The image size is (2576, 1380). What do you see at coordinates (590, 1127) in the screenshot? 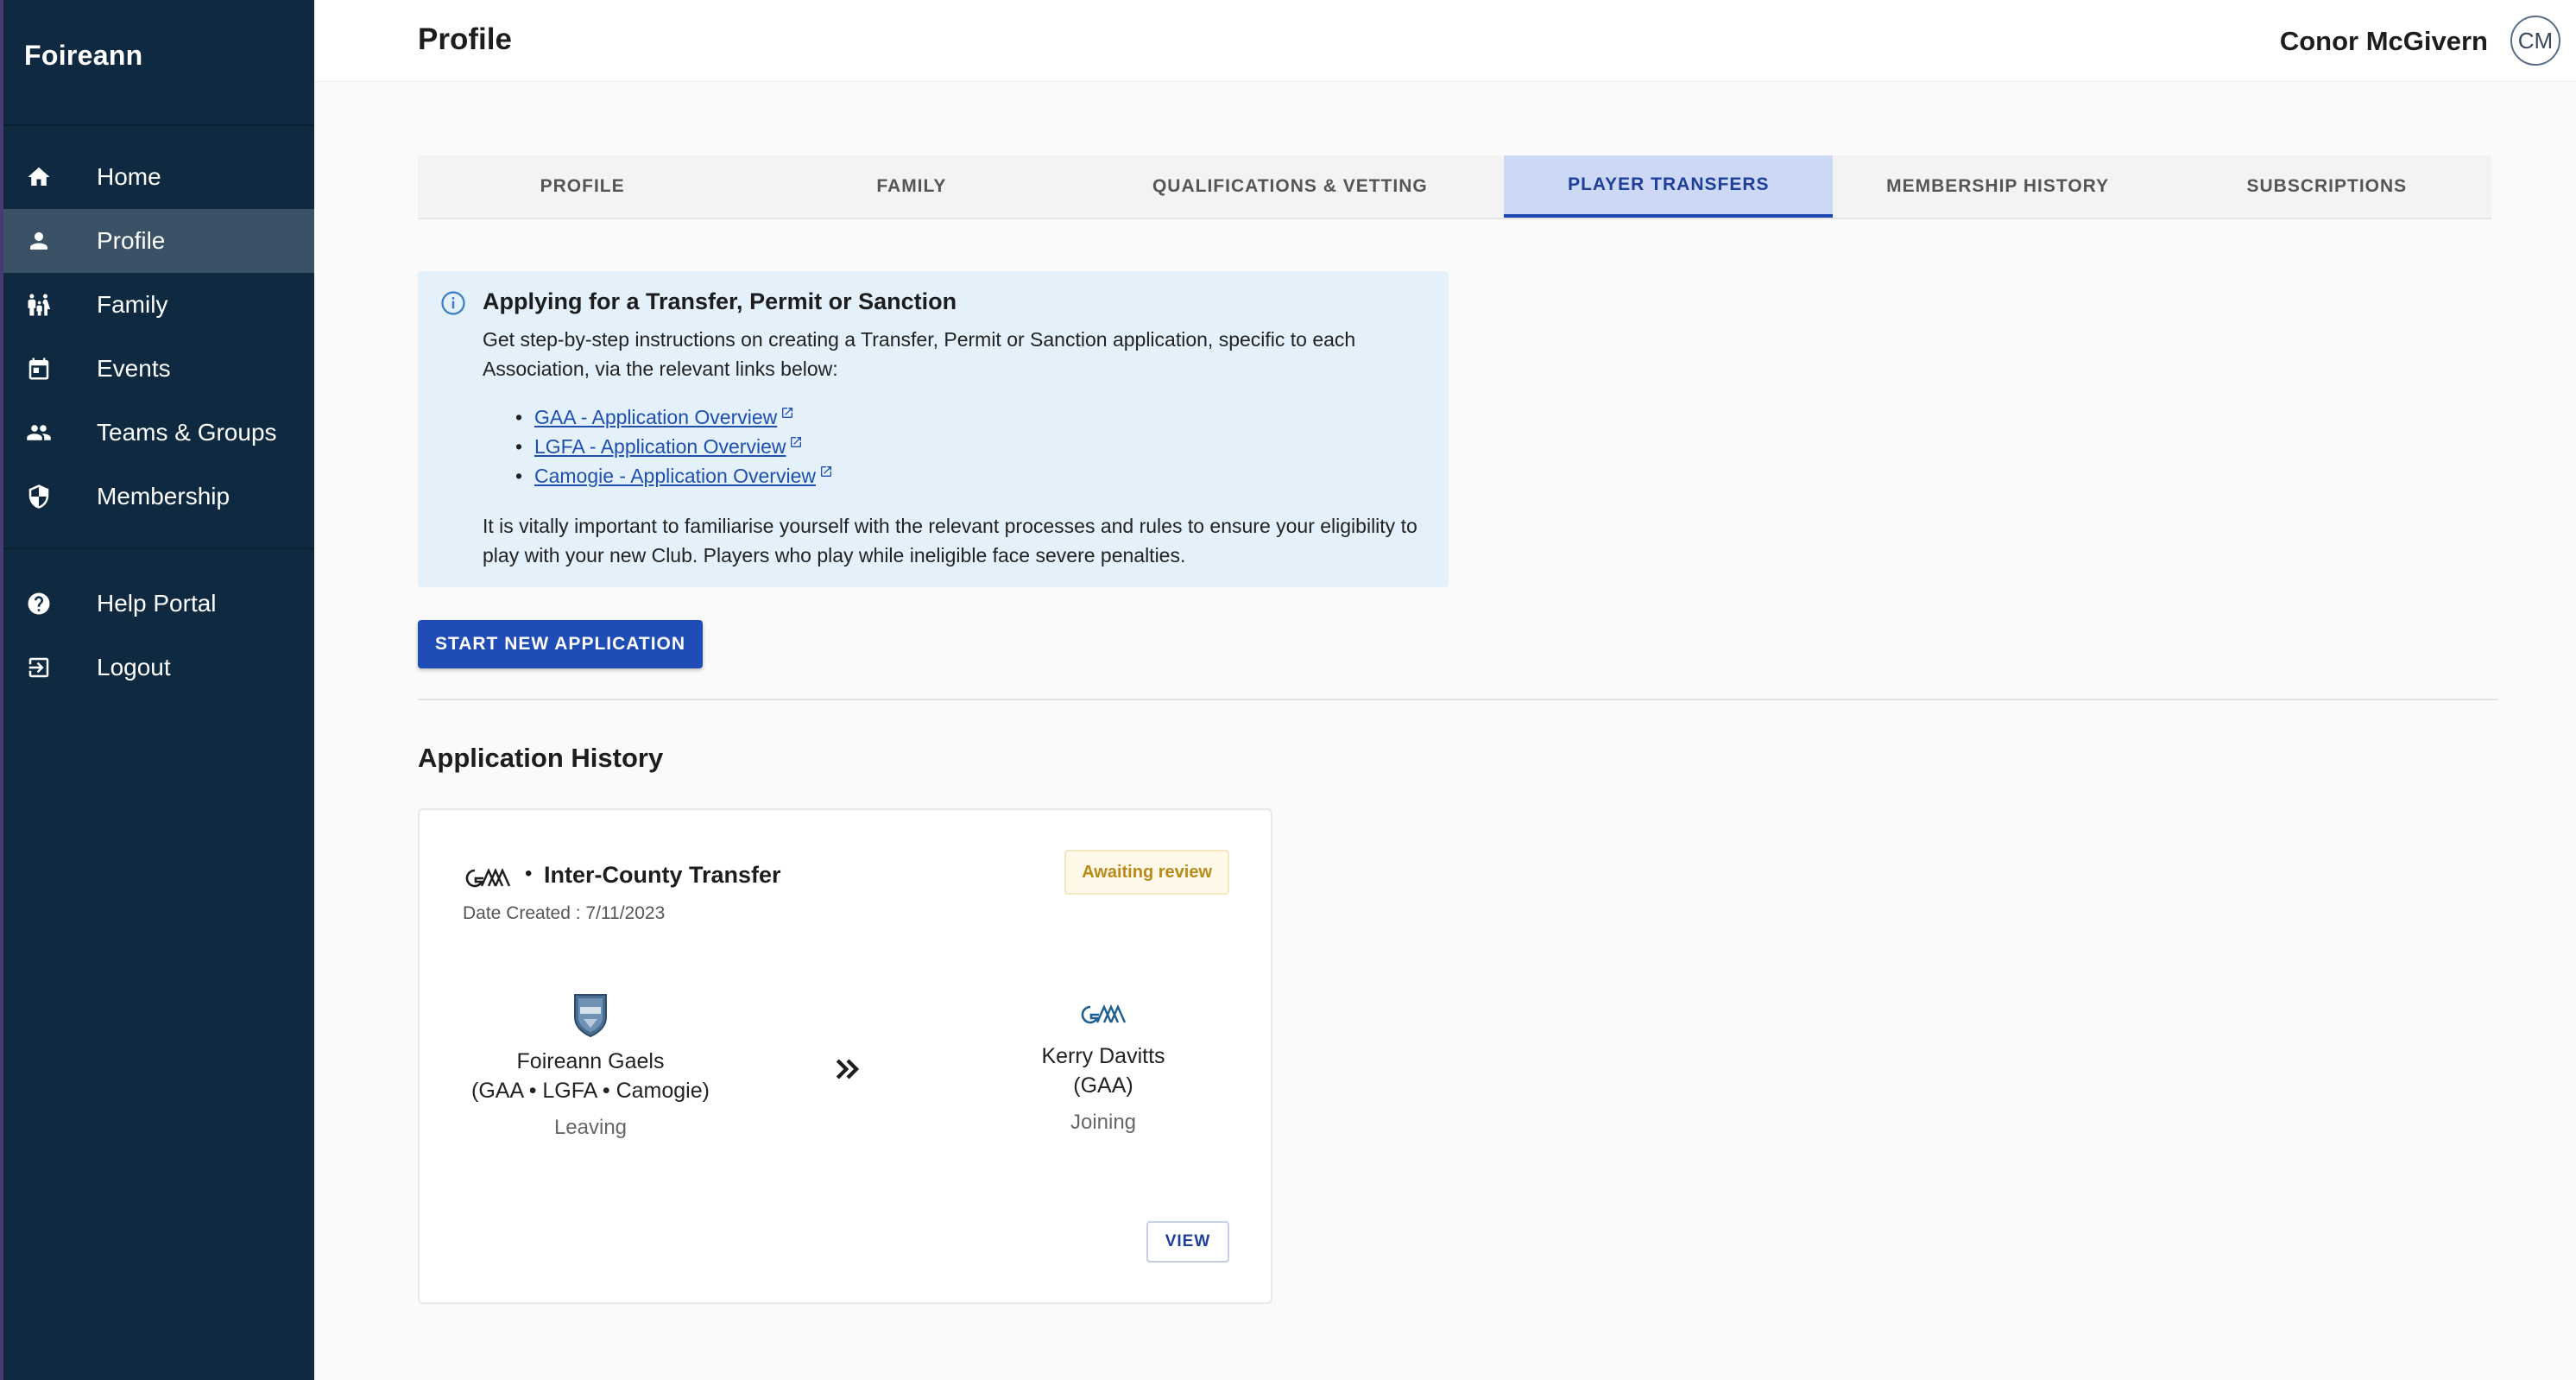
I see `club-status: Leaving` at bounding box center [590, 1127].